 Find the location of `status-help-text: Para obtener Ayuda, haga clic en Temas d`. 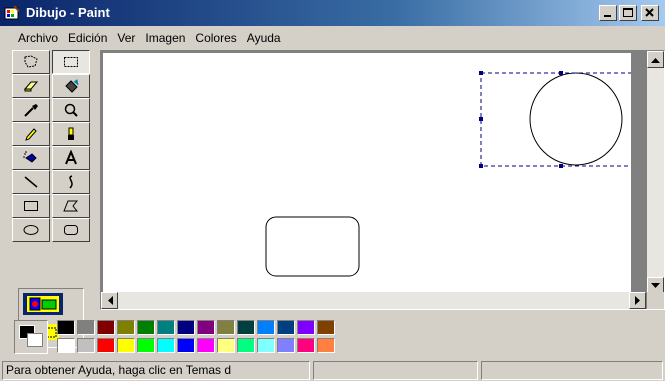

status-help-text: Para obtener Ayuda, haga clic en Temas d is located at coordinates (156, 370).